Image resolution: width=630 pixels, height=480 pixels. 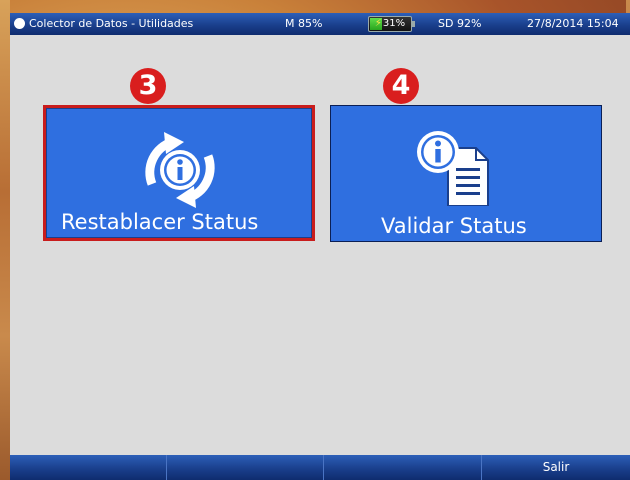 I want to click on salir-button: Salir, so click(x=556, y=467).